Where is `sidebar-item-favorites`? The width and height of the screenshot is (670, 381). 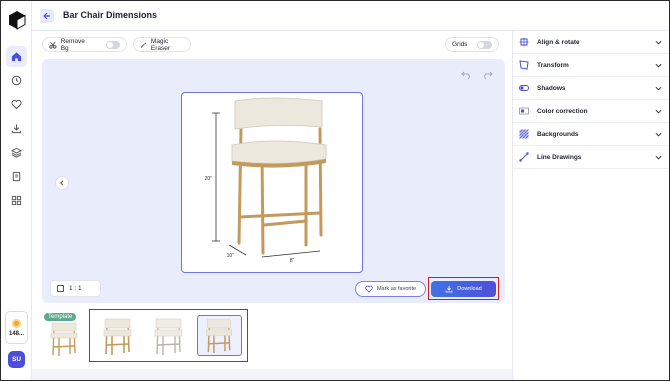
sidebar-item-favorites is located at coordinates (16, 104).